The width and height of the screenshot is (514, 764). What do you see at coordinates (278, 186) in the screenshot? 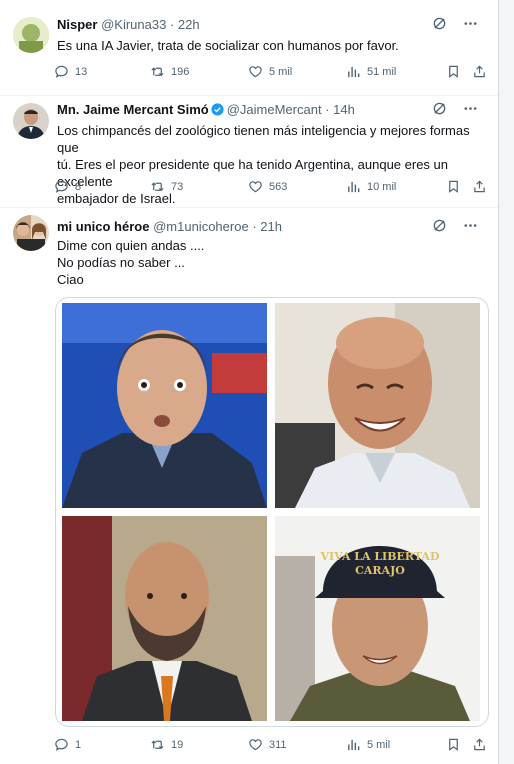
I see `like-count: 563` at bounding box center [278, 186].